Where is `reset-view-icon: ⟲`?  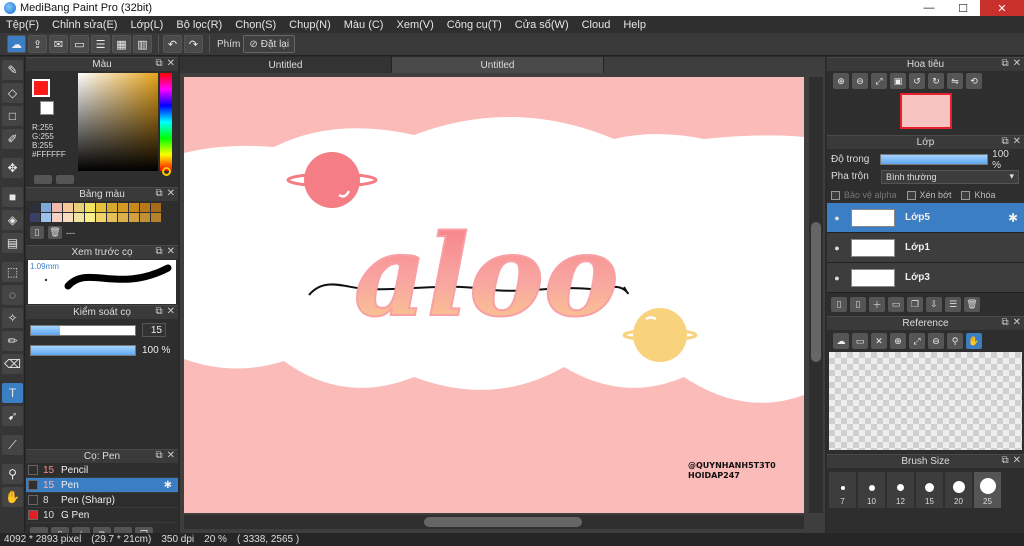 reset-view-icon: ⟲ is located at coordinates (974, 81).